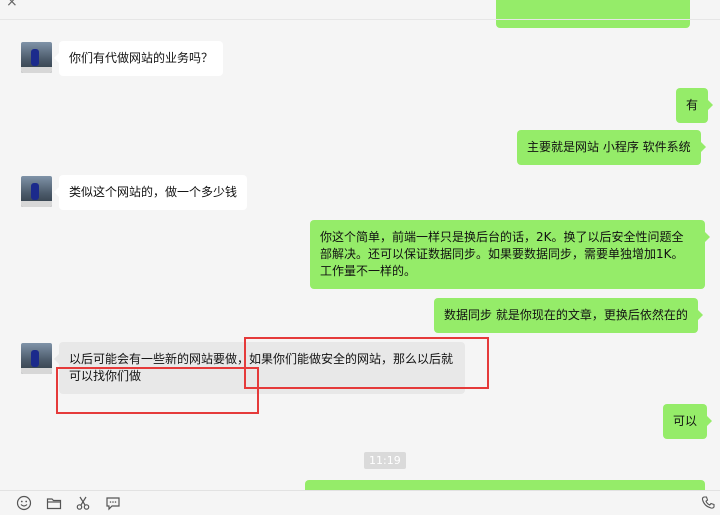  What do you see at coordinates (360, 14) in the screenshot?
I see `top-bar: ×` at bounding box center [360, 14].